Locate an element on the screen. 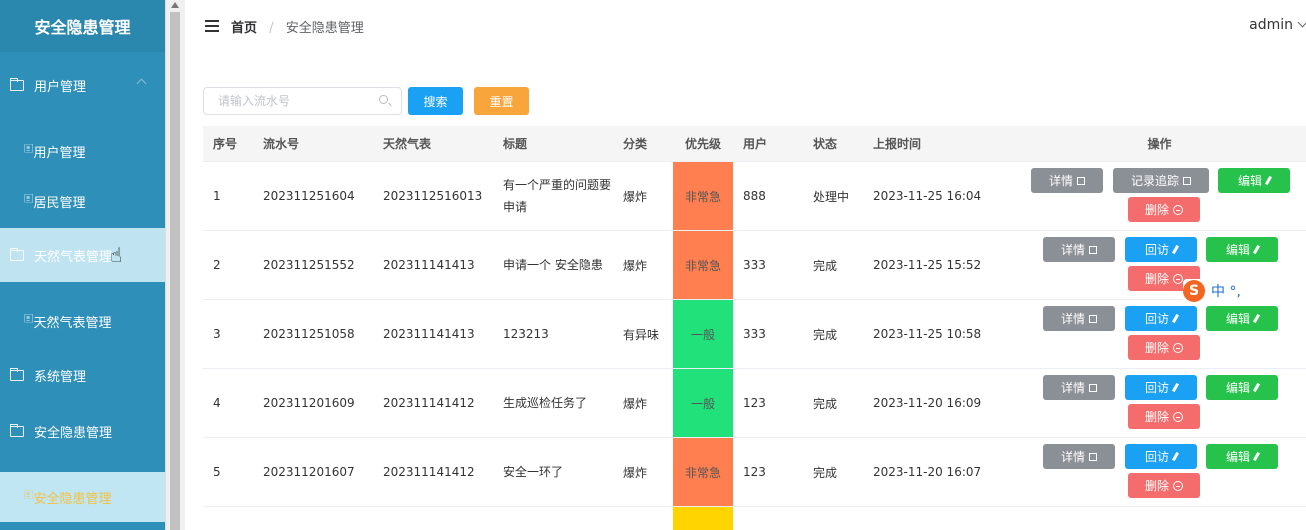  menu-toggle-icon is located at coordinates (212, 27).